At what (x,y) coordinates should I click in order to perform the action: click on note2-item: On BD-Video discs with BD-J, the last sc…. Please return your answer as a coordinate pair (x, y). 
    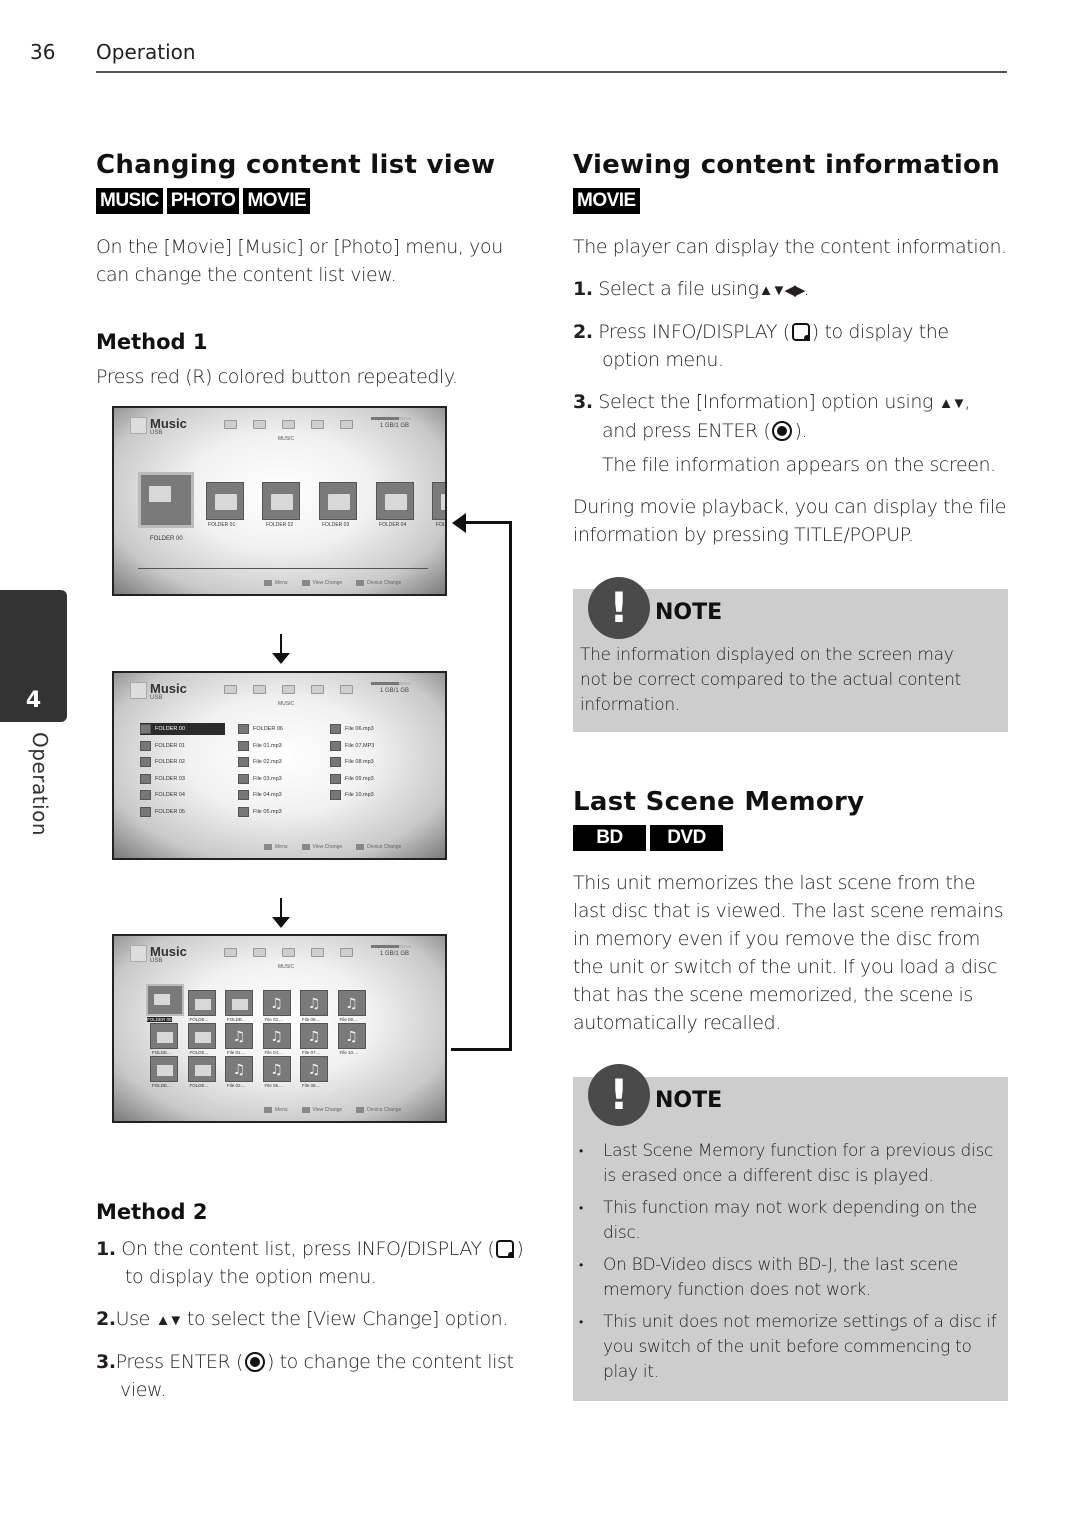
    Looking at the image, I should click on (785, 1278).